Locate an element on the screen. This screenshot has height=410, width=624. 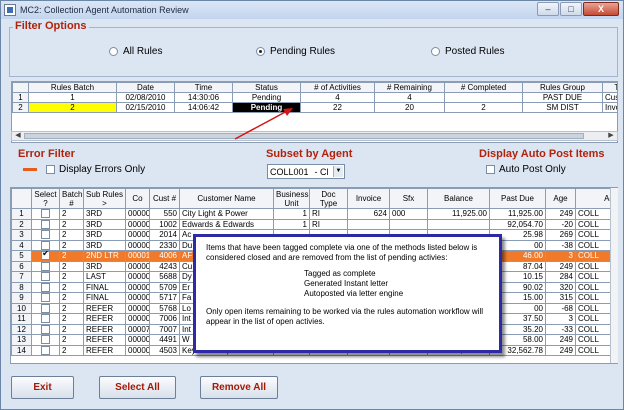
row-number: 9 is located at coordinates (21, 298).